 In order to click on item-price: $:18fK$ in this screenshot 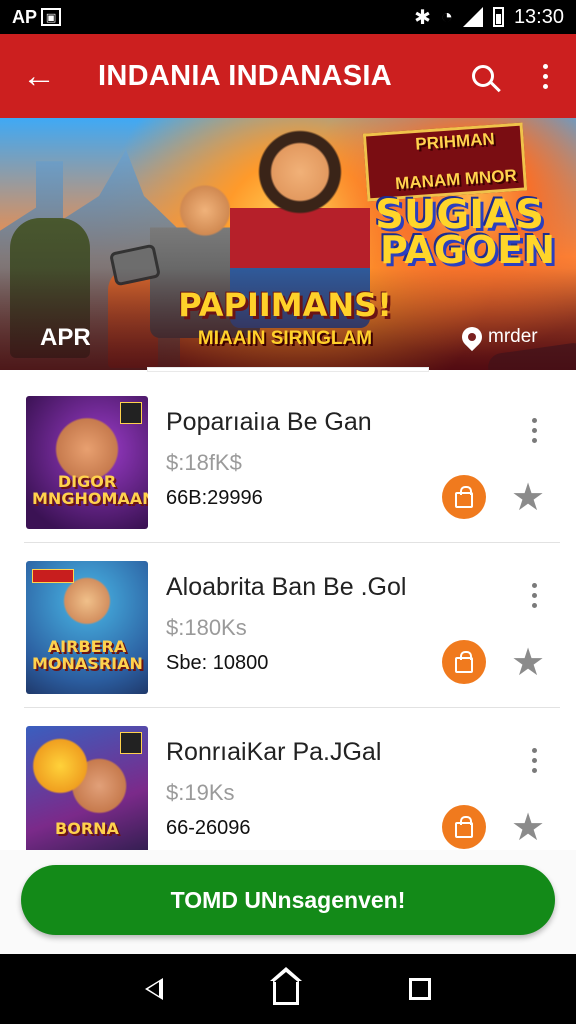, I will do `click(204, 462)`.